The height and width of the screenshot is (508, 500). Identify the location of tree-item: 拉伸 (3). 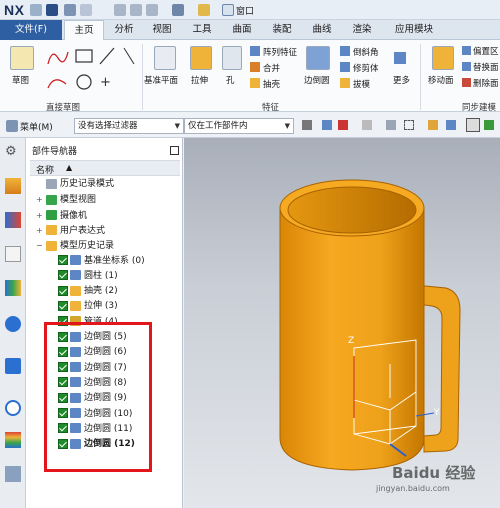
(88, 306).